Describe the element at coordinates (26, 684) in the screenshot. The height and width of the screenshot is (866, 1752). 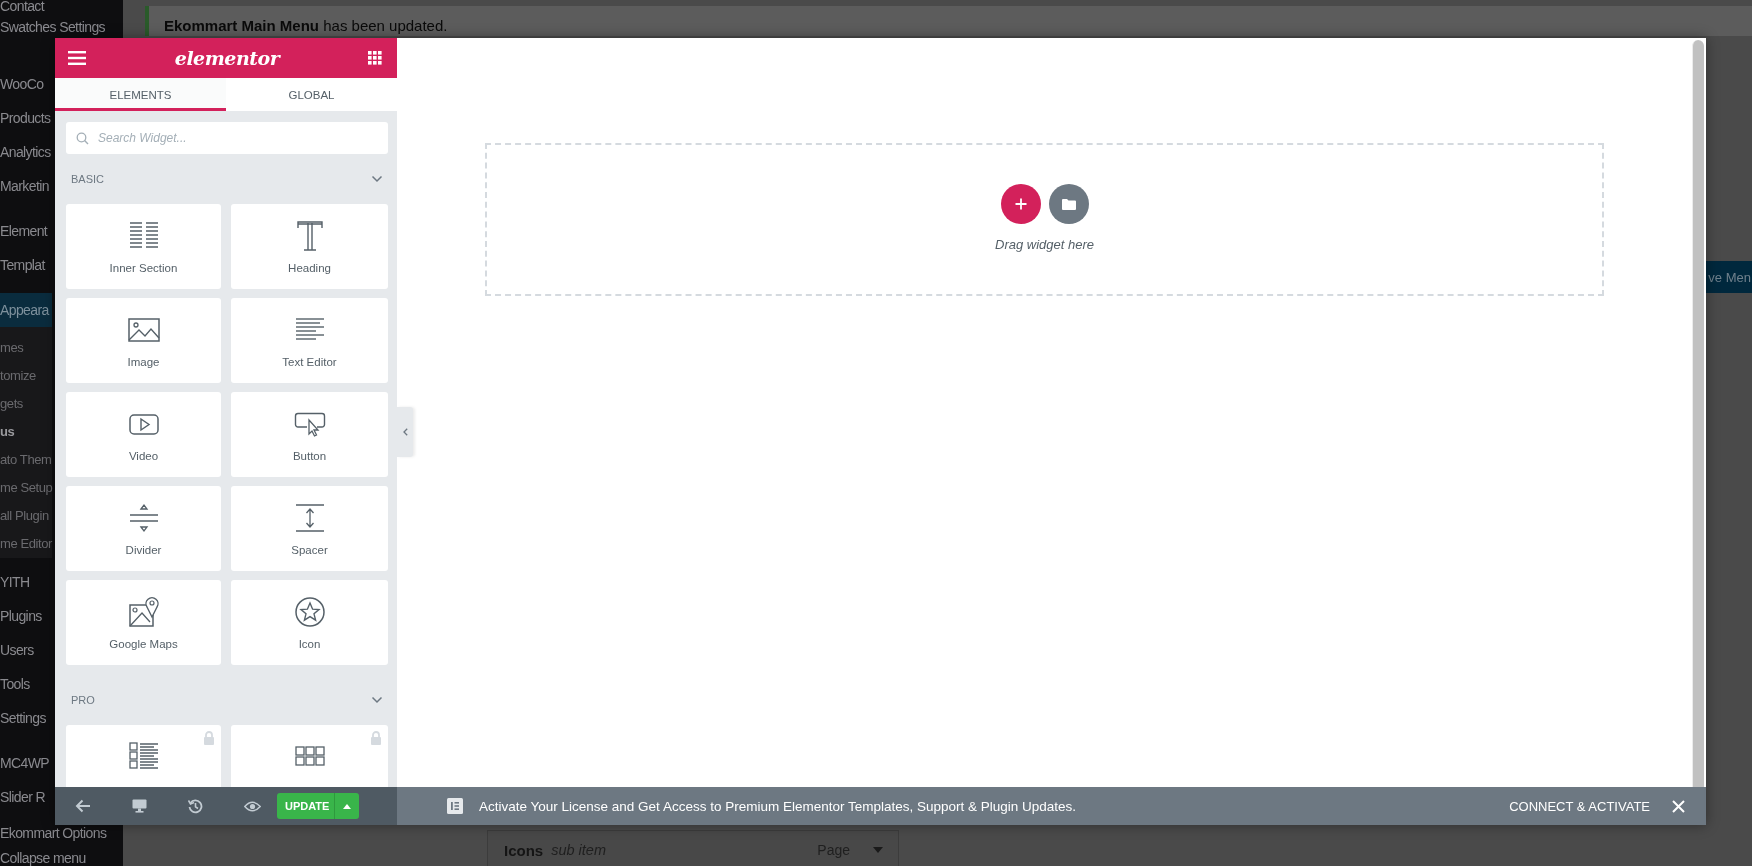
I see `admin-menu-item: Tools` at that location.